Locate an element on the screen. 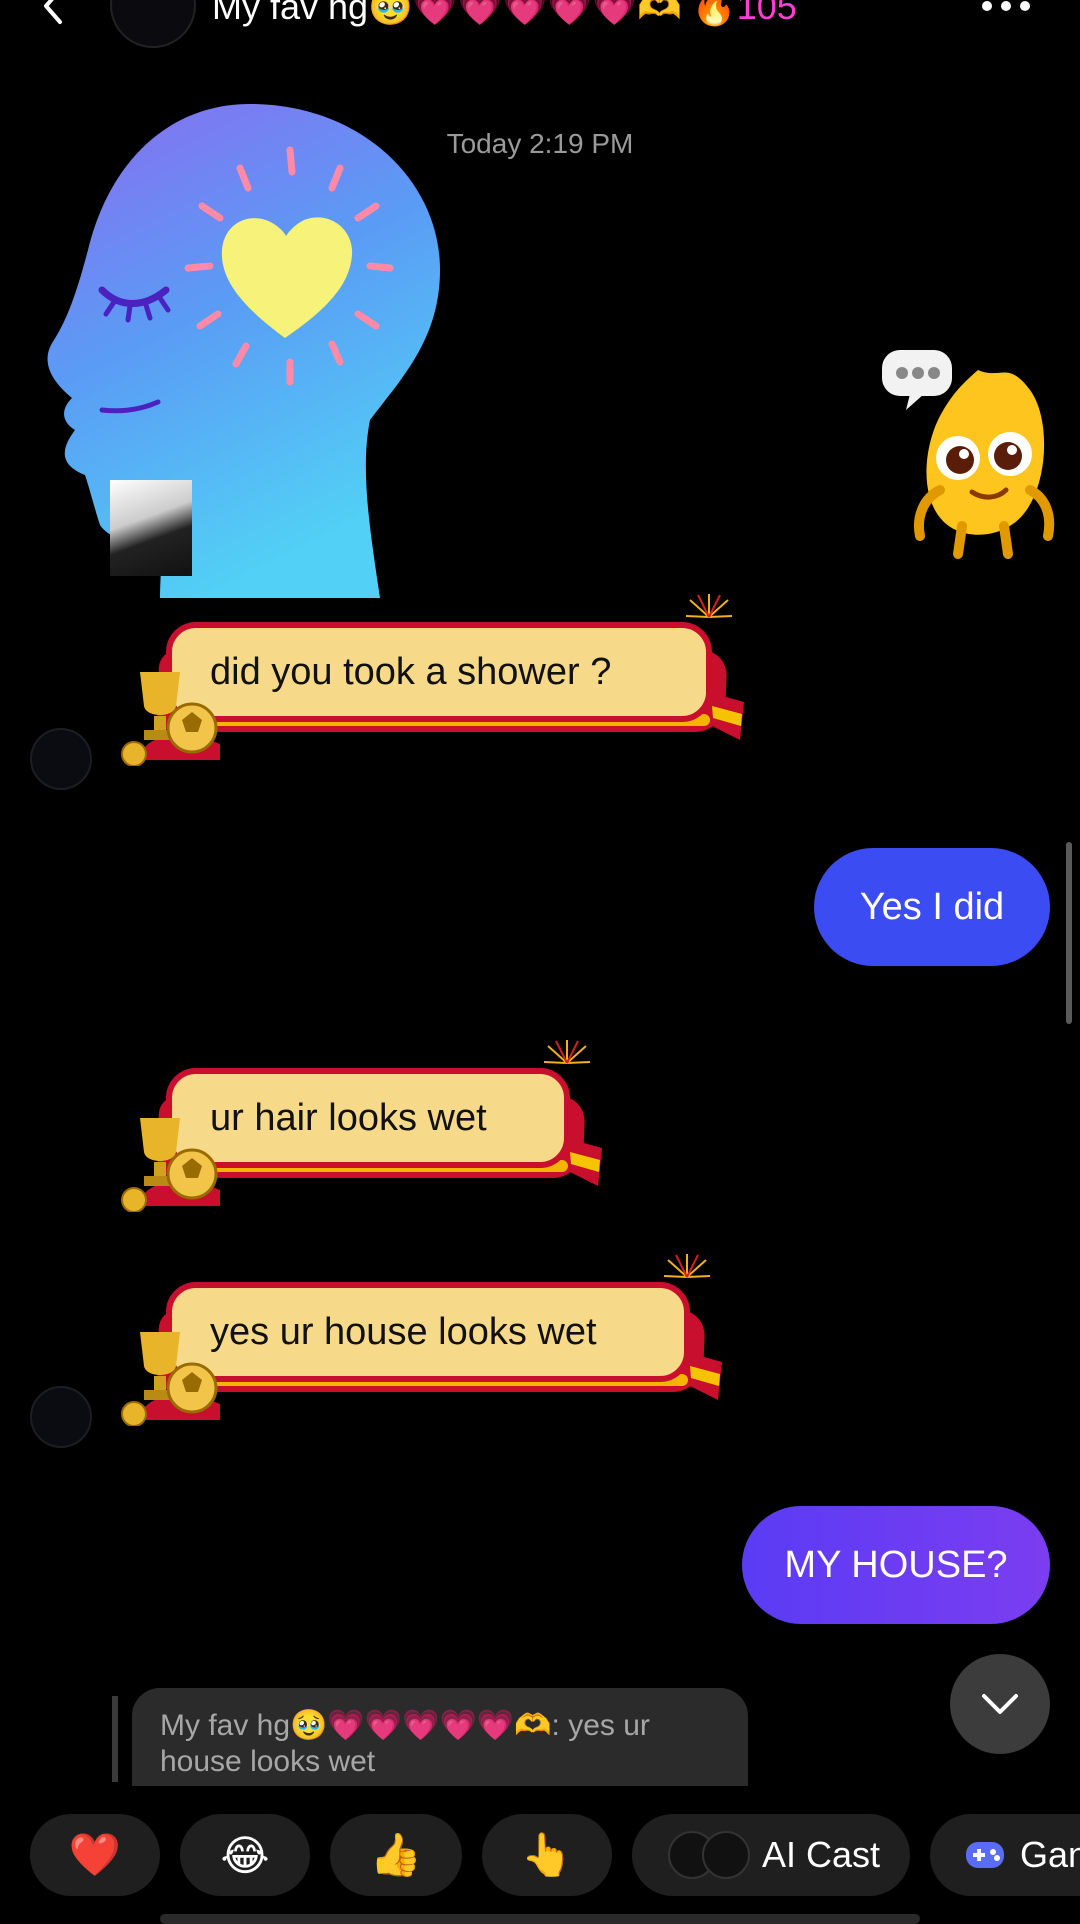 Image resolution: width=1080 pixels, height=1924 pixels. incoming-message: ur hair looks wet is located at coordinates (360, 1126).